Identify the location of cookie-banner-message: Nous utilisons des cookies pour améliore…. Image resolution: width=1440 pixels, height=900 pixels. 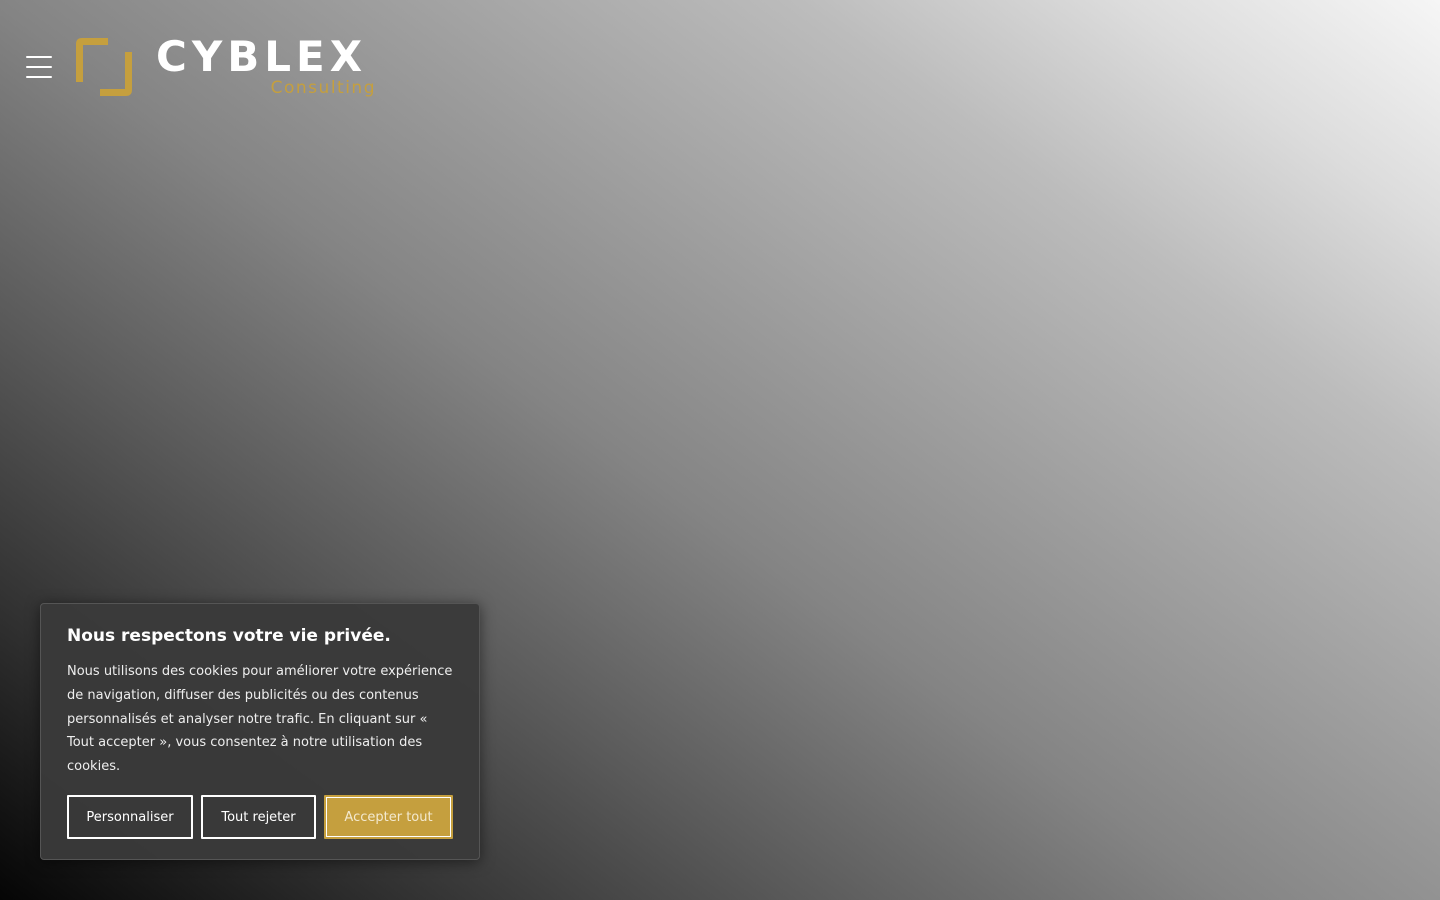
(260, 719).